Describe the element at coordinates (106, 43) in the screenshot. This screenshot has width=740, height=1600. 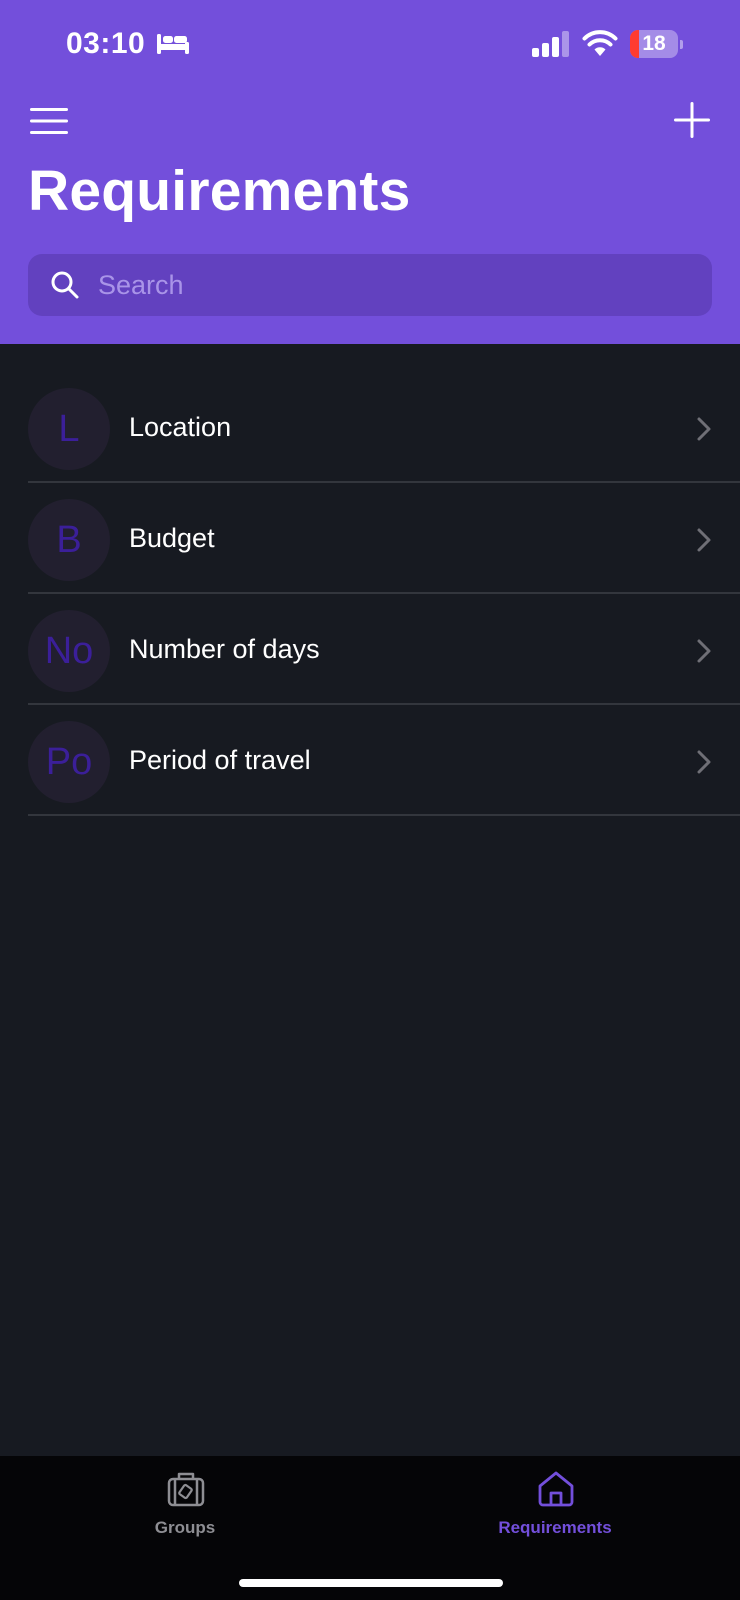
I see `status-time: 03:10` at that location.